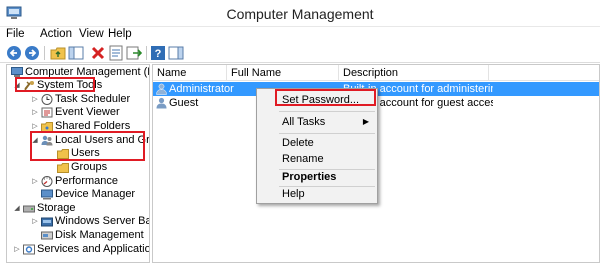 Image resolution: width=600 pixels, height=263 pixels. What do you see at coordinates (201, 89) in the screenshot?
I see `user-name: Administrator` at bounding box center [201, 89].